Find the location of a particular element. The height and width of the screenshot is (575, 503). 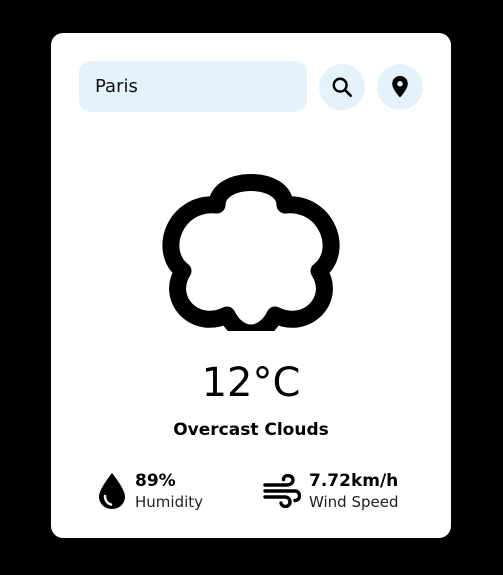

search-box is located at coordinates (193, 86).